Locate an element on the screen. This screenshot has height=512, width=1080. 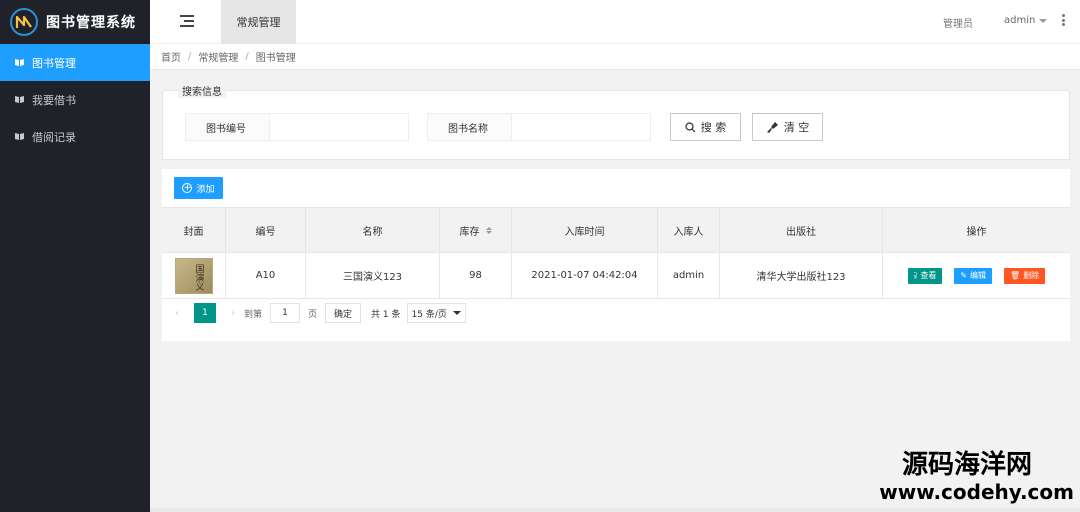
top-header: 常规管理 管理员 admin is located at coordinates (615, 22).